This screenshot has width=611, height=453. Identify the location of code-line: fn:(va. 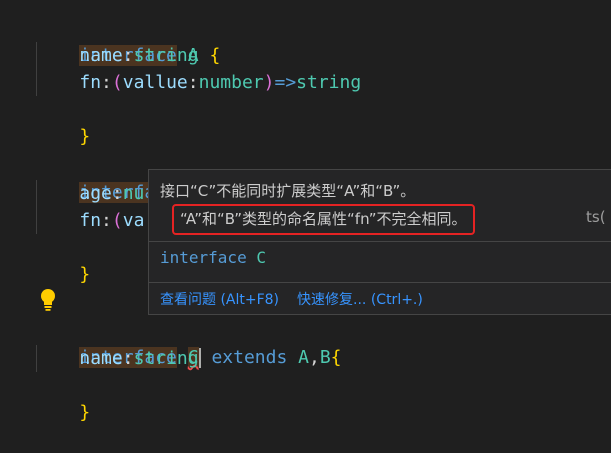
(90, 220).